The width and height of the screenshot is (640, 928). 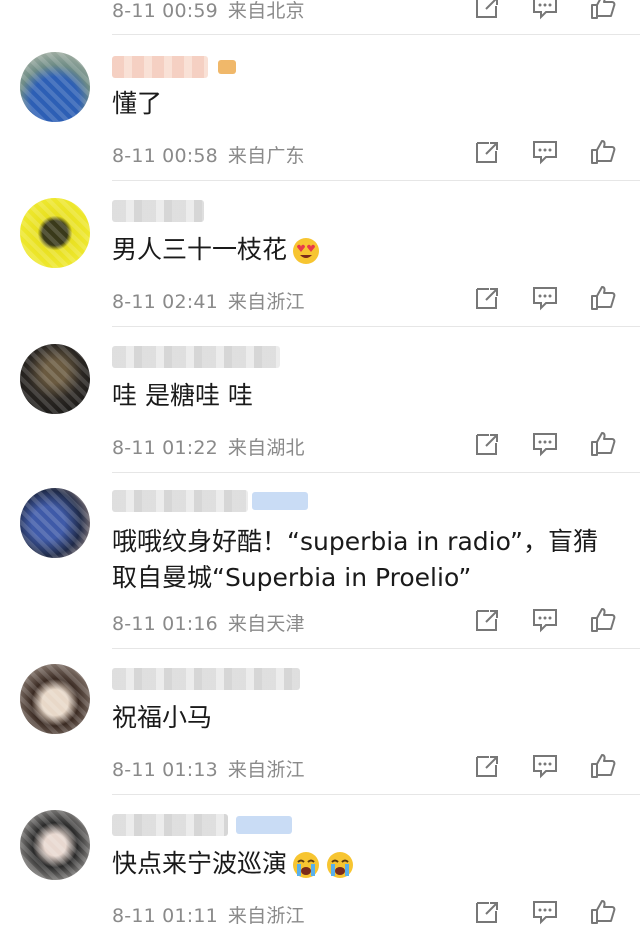 I want to click on comment-meta: 8-11 00:58 来自广东, so click(x=213, y=154).